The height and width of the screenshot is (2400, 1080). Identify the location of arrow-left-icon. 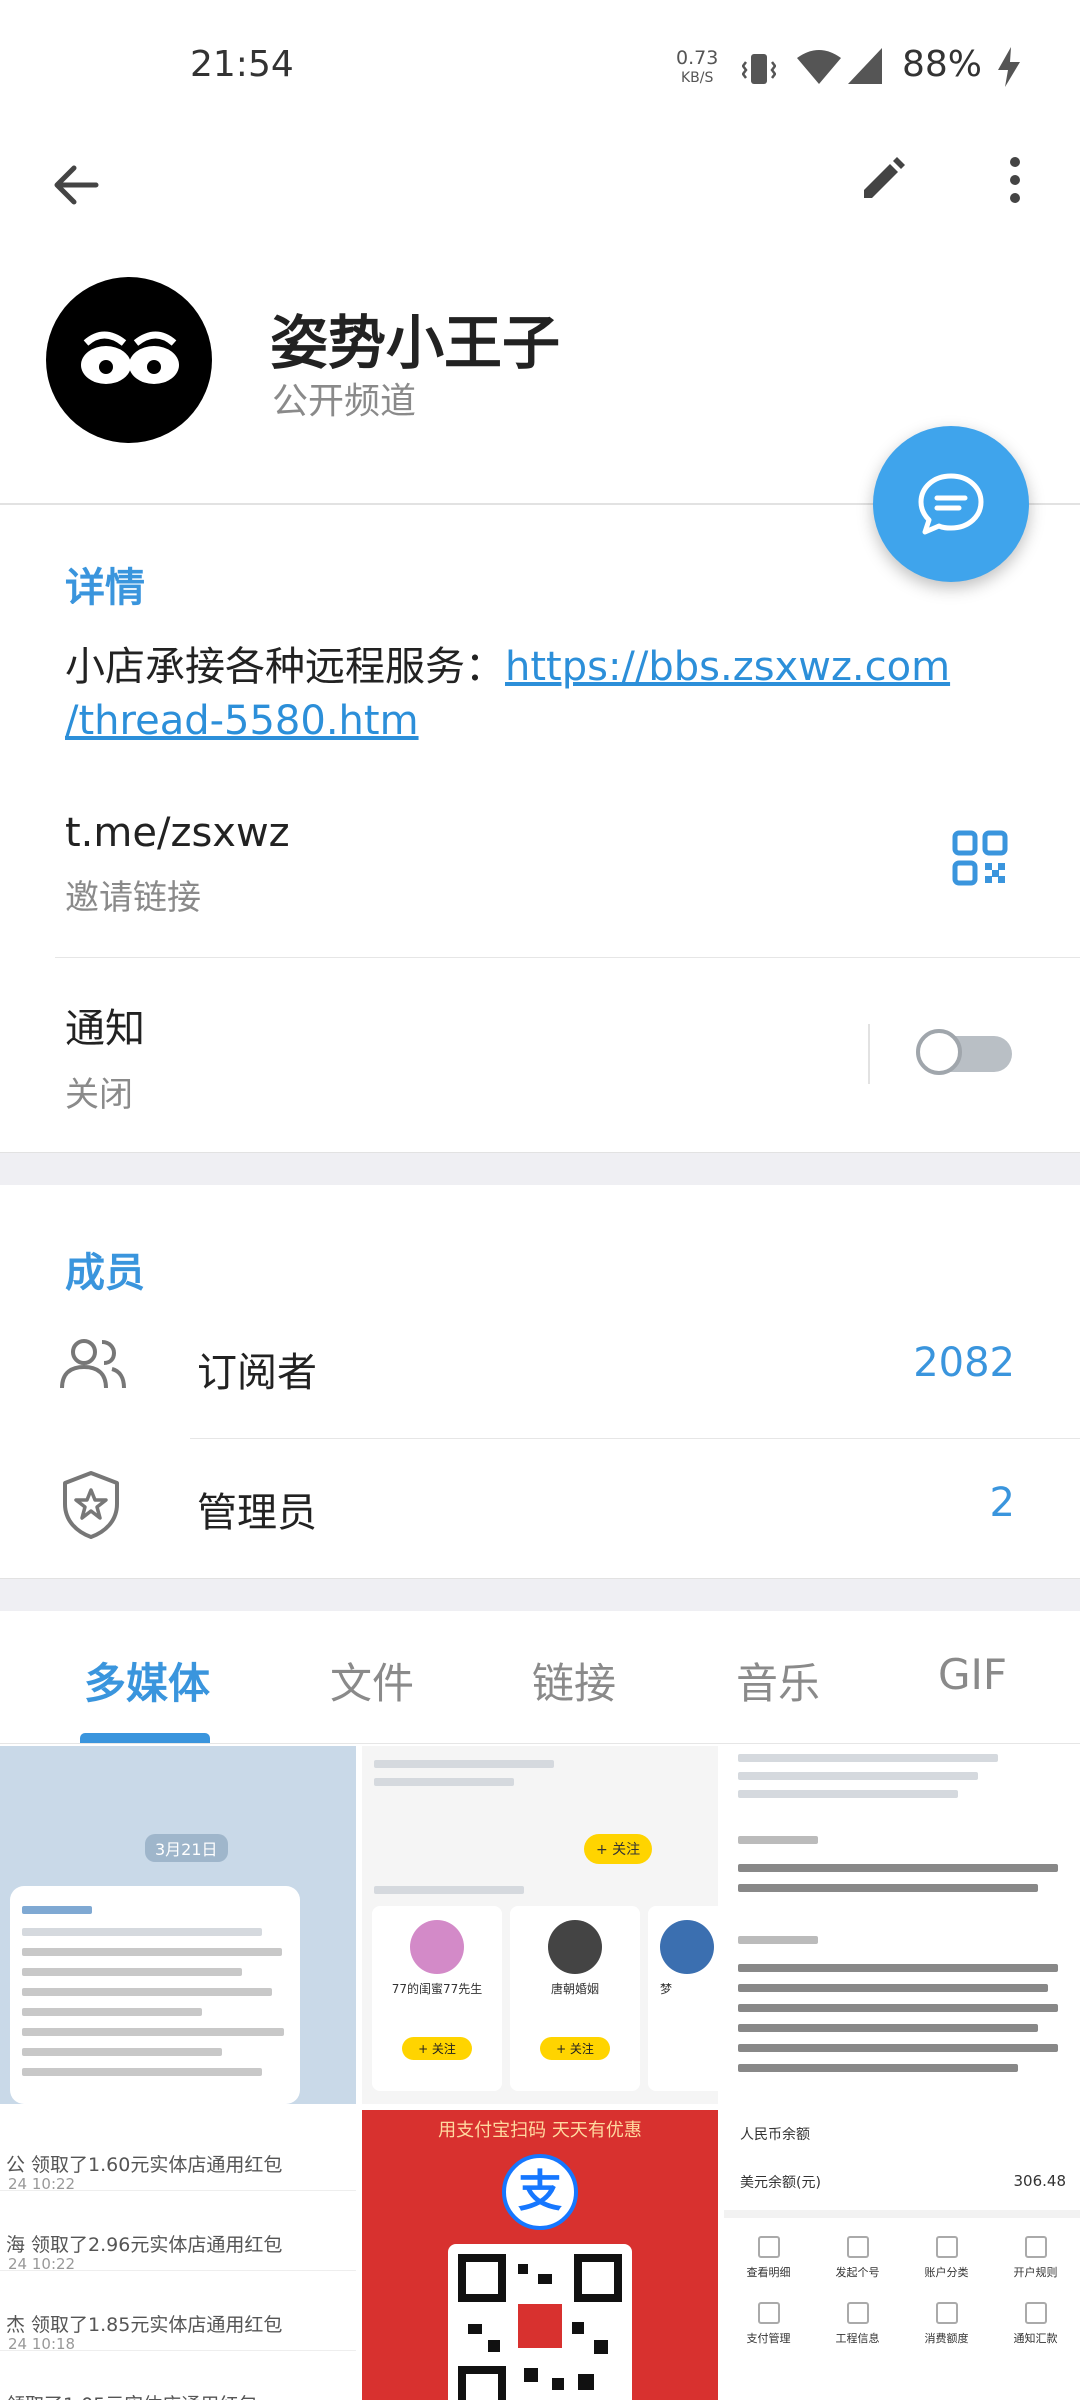
(76, 185).